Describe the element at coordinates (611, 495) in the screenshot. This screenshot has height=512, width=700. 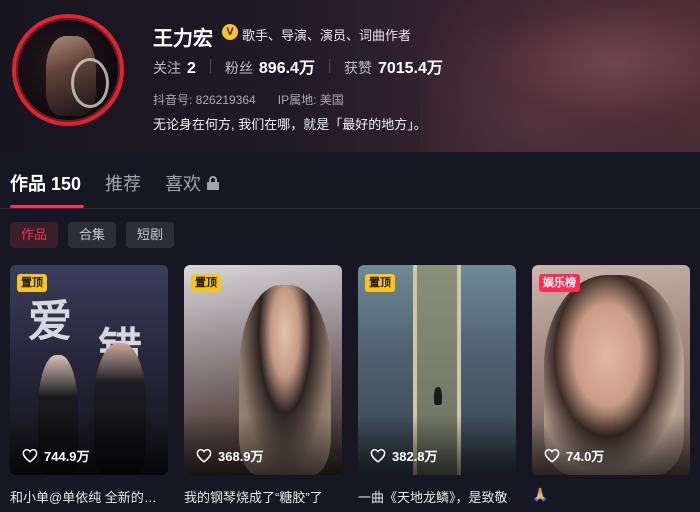
I see `video-caption: 🙏🏼` at that location.